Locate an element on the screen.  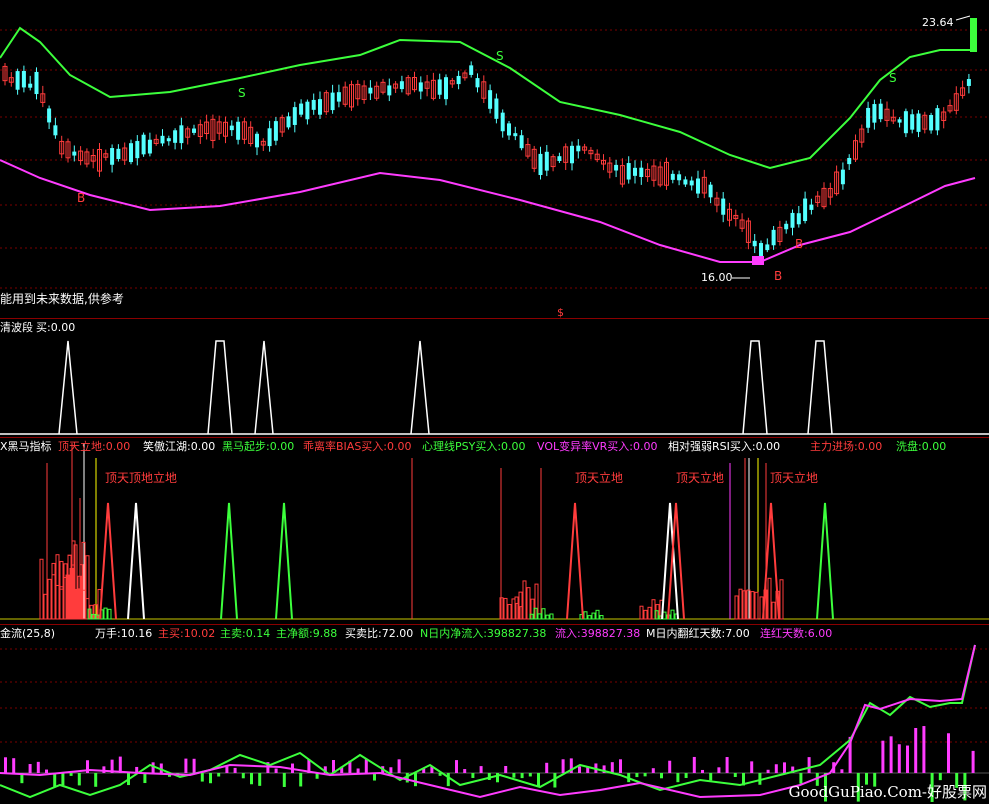
site-watermark: GoodGuPiao.Com-好股票网 is located at coordinates (887, 792).